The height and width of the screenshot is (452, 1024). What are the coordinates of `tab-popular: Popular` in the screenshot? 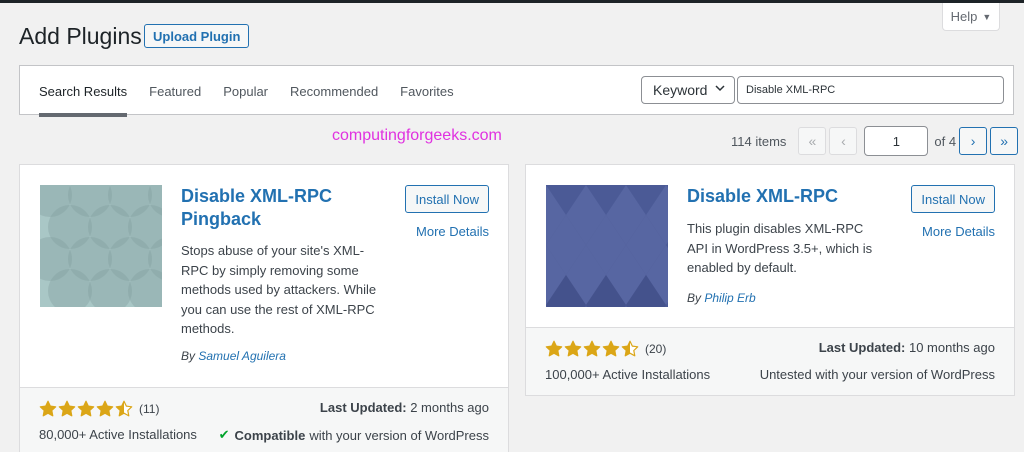 It's located at (245, 91).